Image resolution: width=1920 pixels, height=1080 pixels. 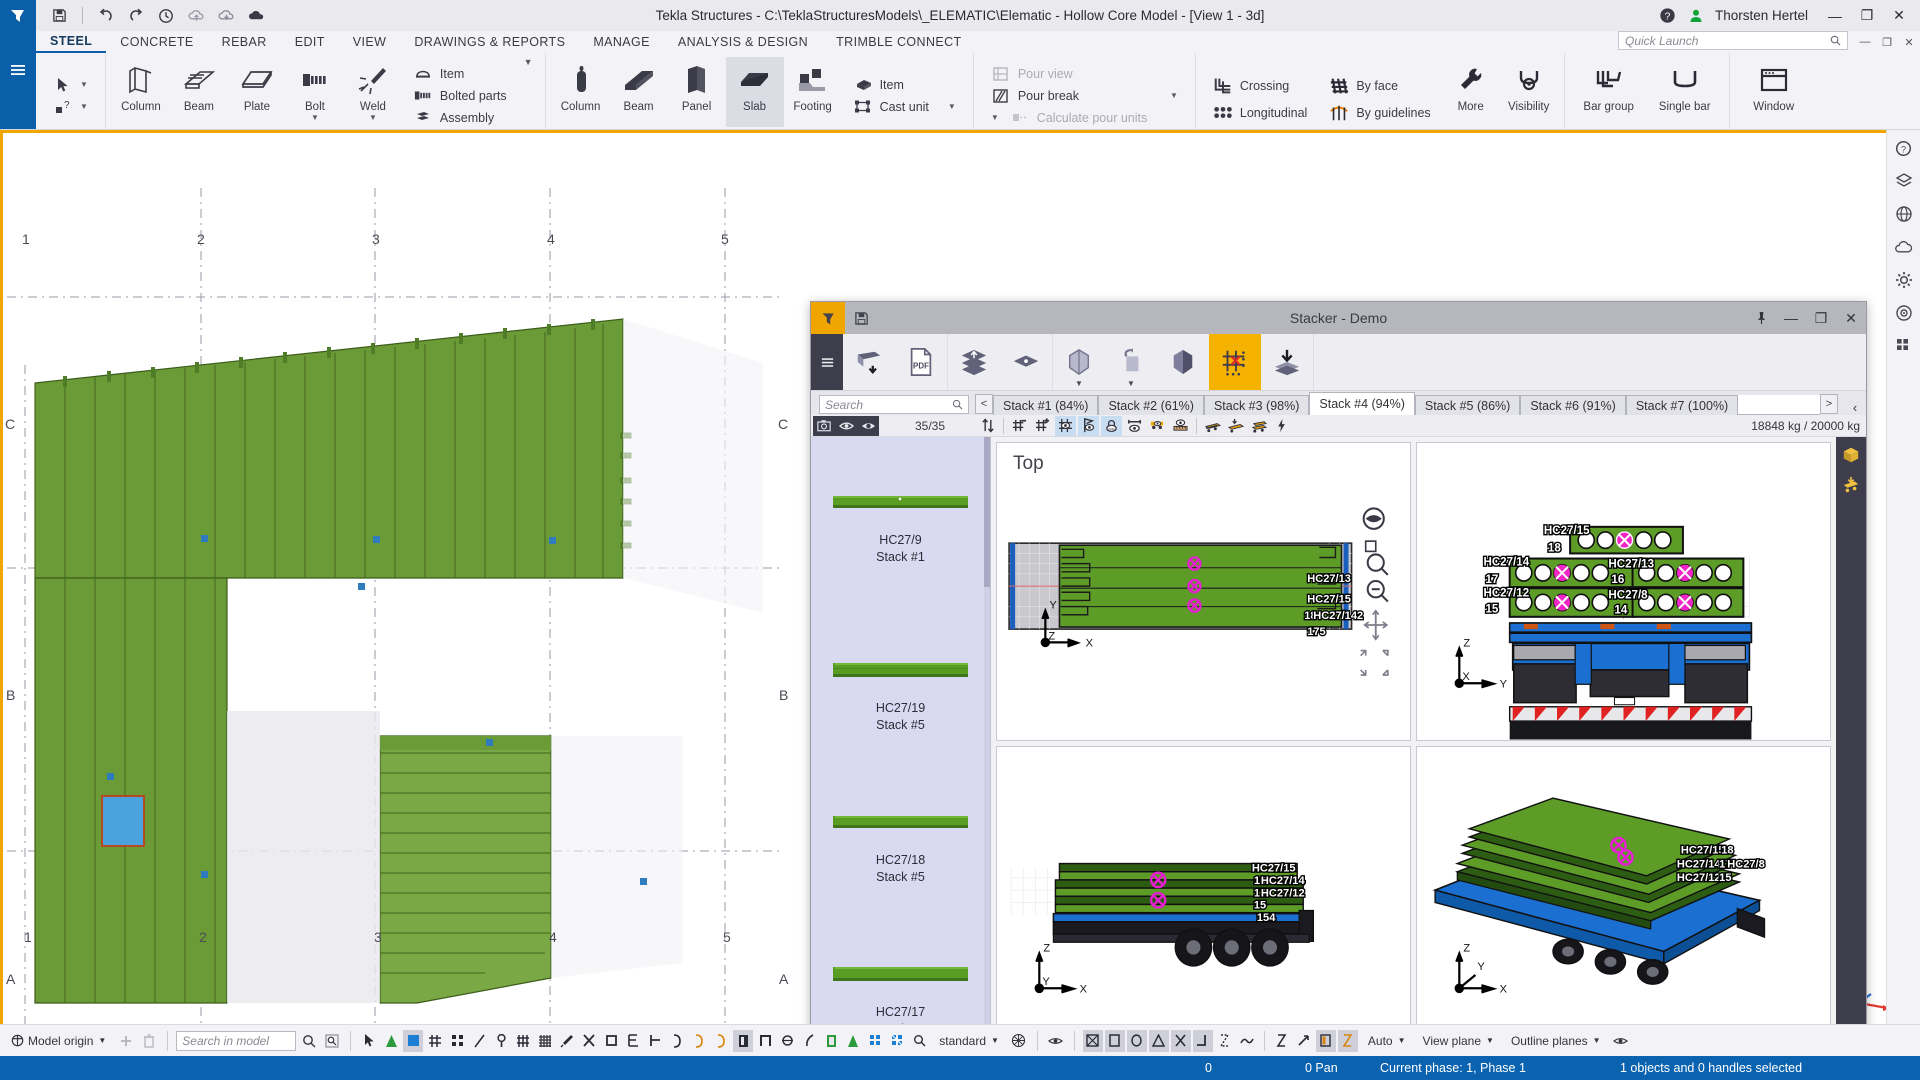 What do you see at coordinates (435, 1041) in the screenshot?
I see `select-assembly-icon` at bounding box center [435, 1041].